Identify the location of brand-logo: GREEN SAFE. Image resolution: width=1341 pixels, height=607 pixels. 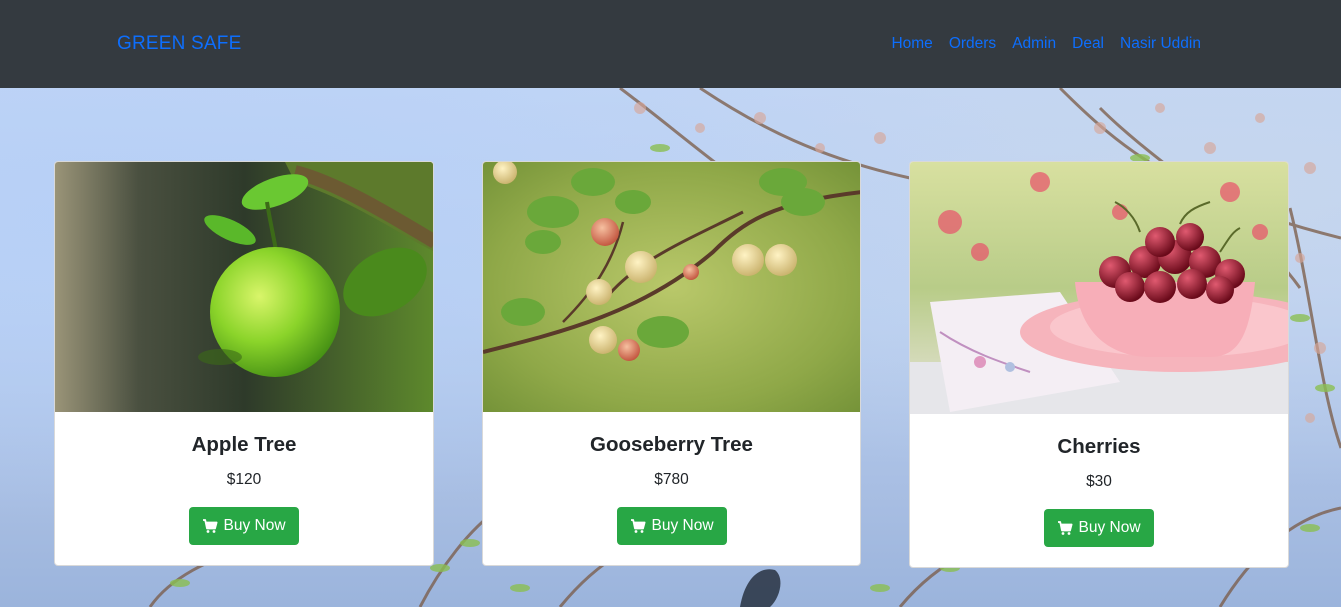
(179, 44).